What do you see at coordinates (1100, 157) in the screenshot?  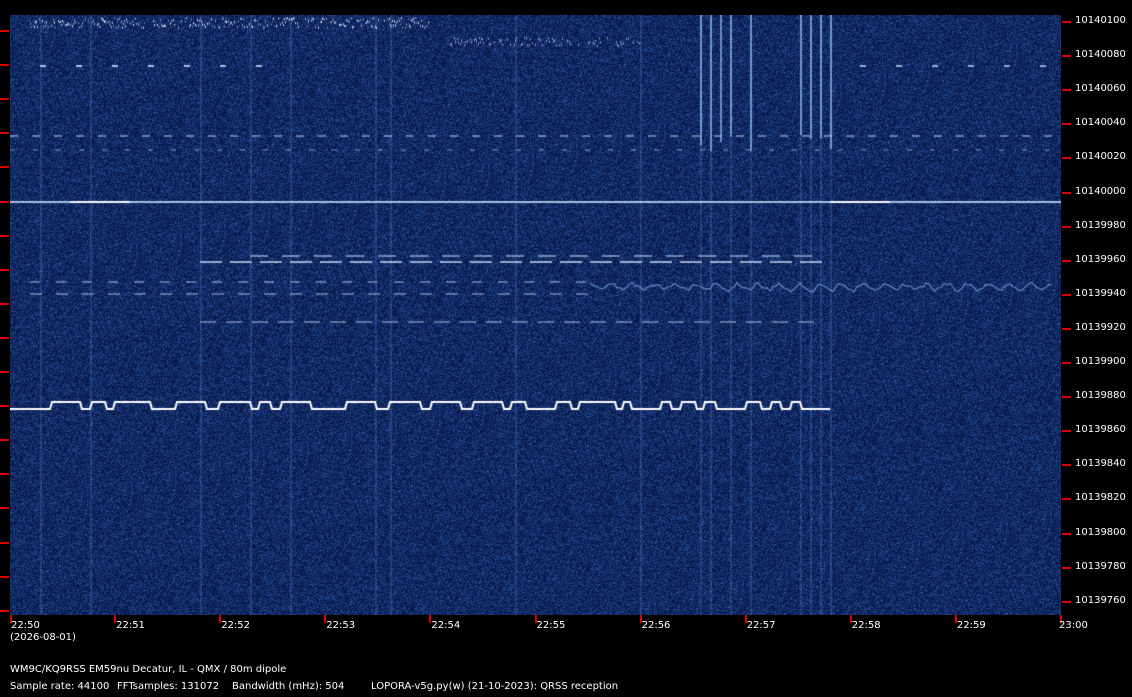 I see `frequency-label: 10140020` at bounding box center [1100, 157].